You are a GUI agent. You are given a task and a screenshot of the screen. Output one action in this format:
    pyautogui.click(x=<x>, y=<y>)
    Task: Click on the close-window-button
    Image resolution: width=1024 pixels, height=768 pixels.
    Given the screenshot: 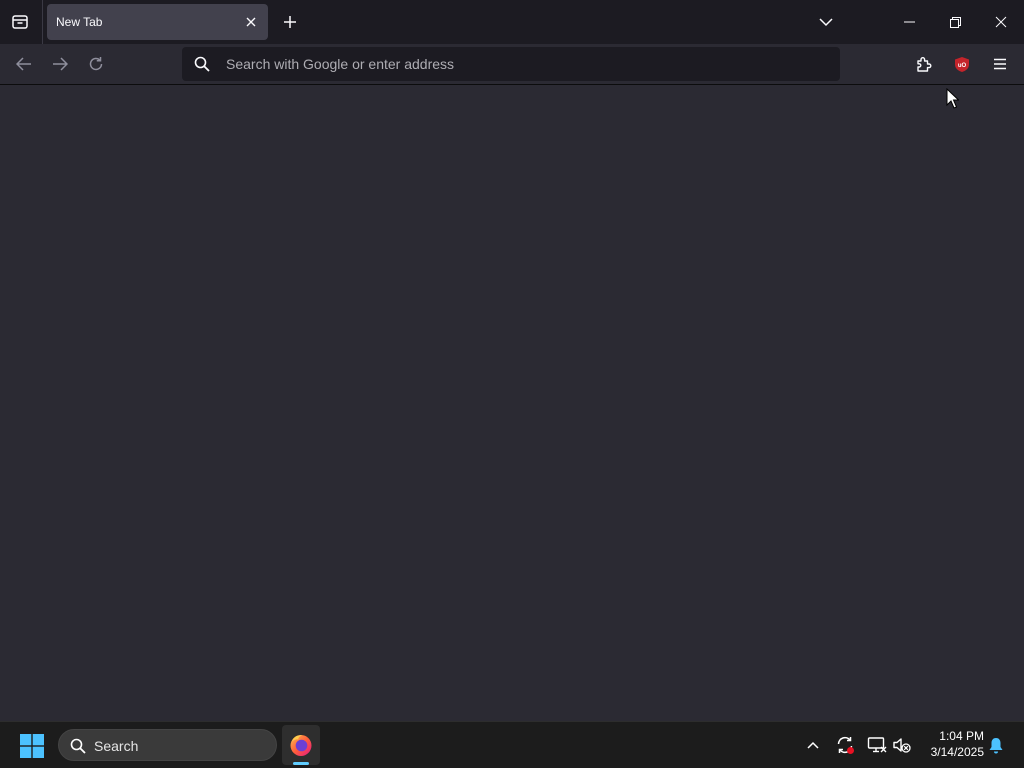 What is the action you would take?
    pyautogui.click(x=1001, y=22)
    